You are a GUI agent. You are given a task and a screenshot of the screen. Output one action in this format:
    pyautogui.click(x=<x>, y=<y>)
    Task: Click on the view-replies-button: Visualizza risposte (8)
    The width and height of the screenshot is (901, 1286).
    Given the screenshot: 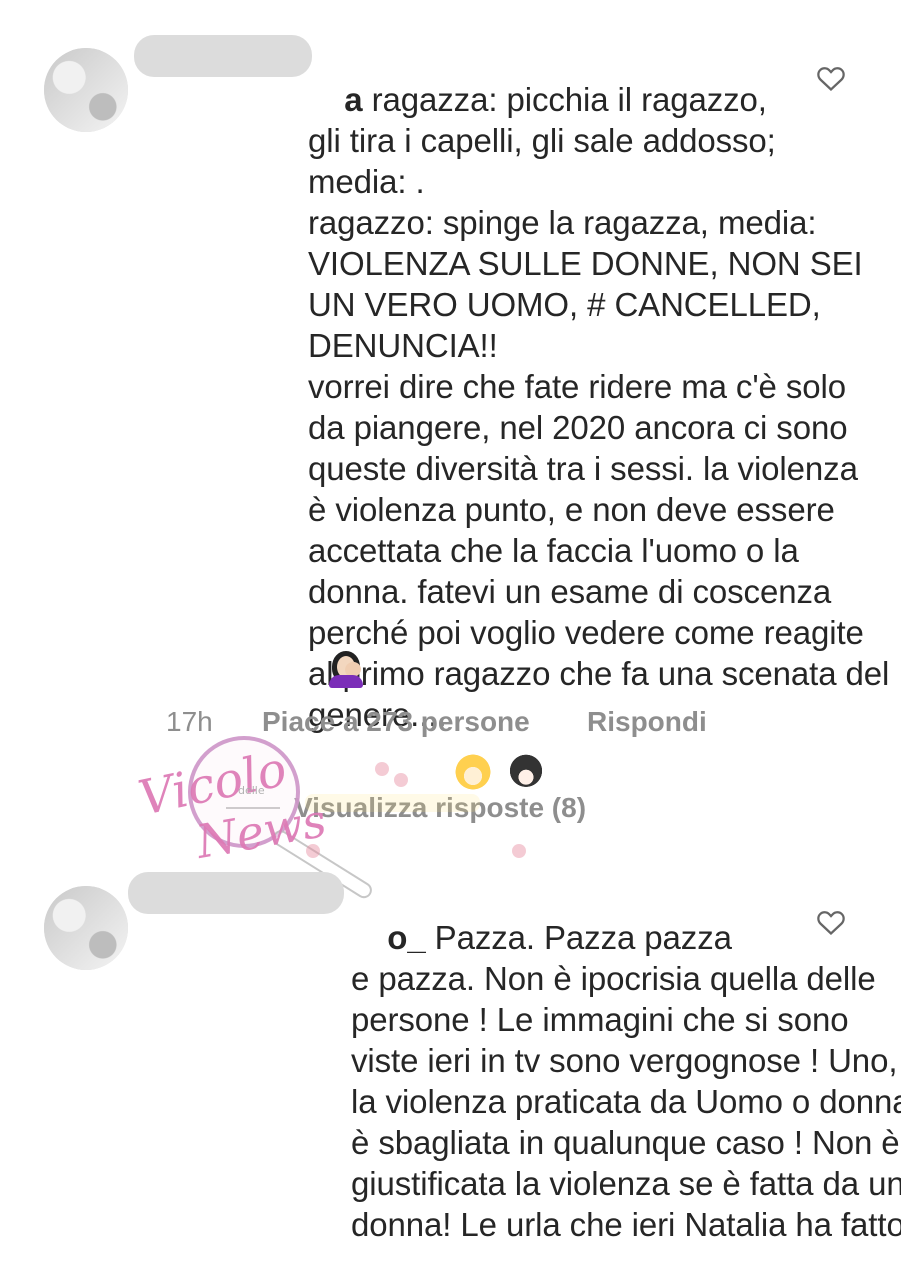 What is the action you would take?
    pyautogui.click(x=406, y=808)
    